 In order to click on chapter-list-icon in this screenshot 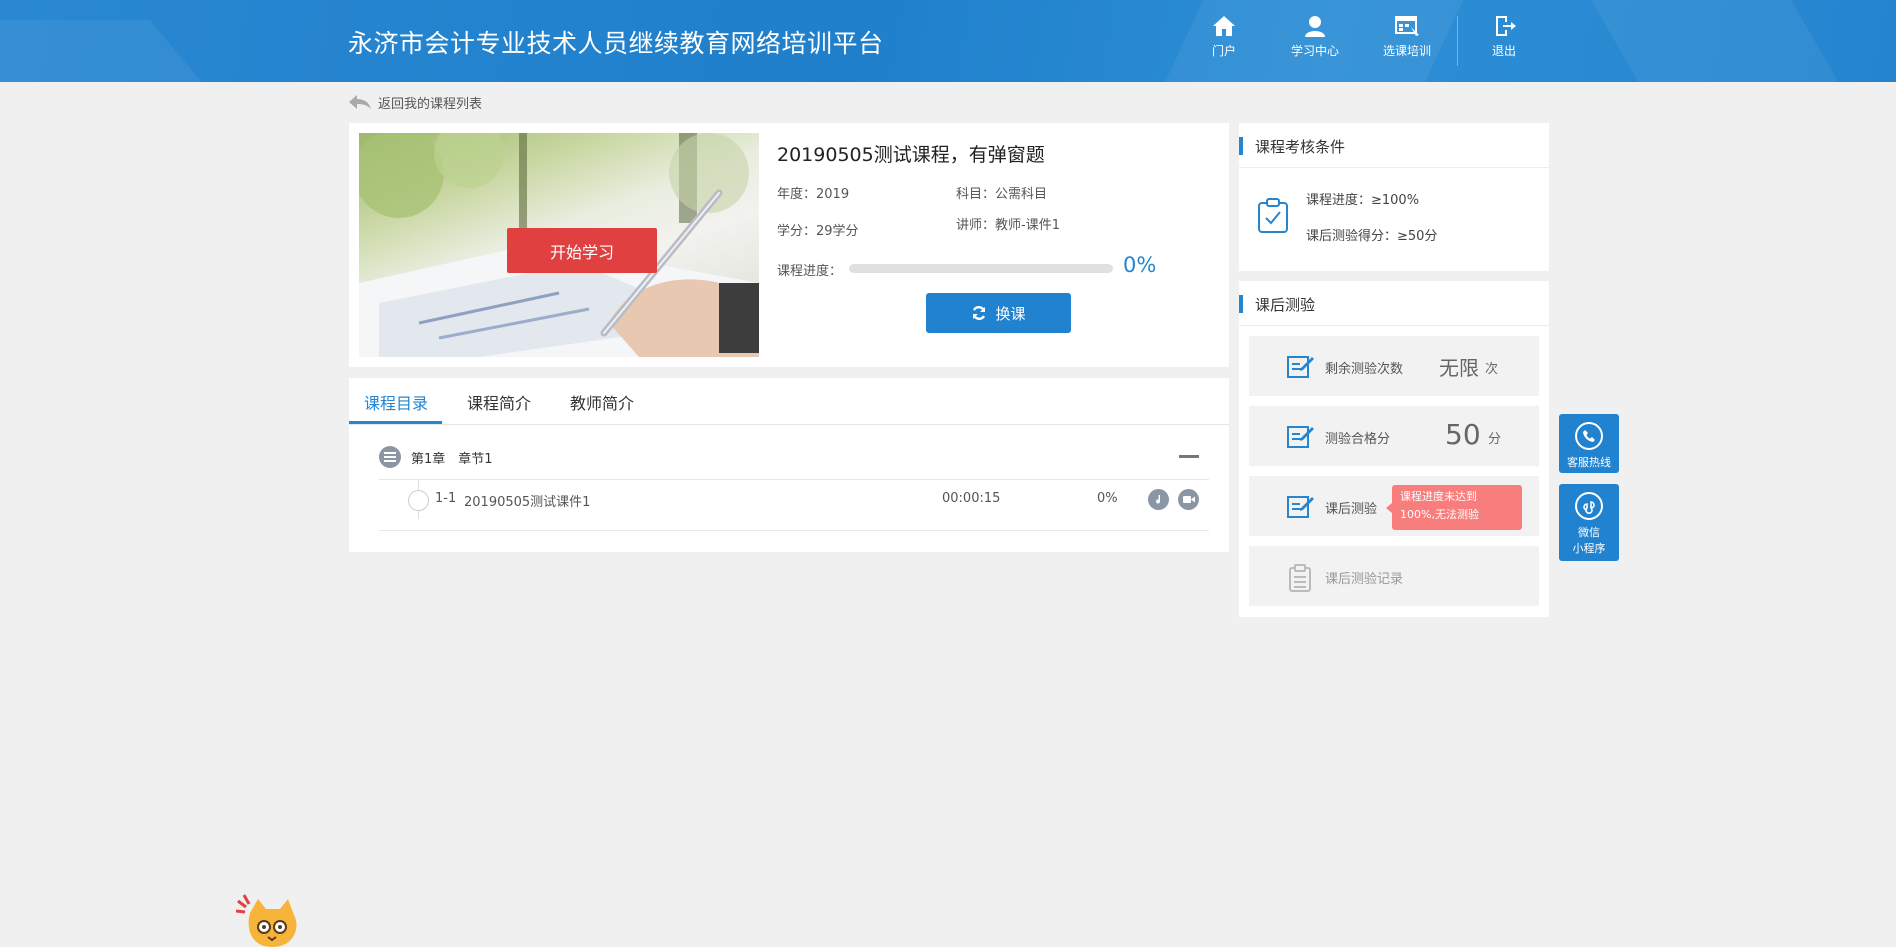, I will do `click(390, 457)`.